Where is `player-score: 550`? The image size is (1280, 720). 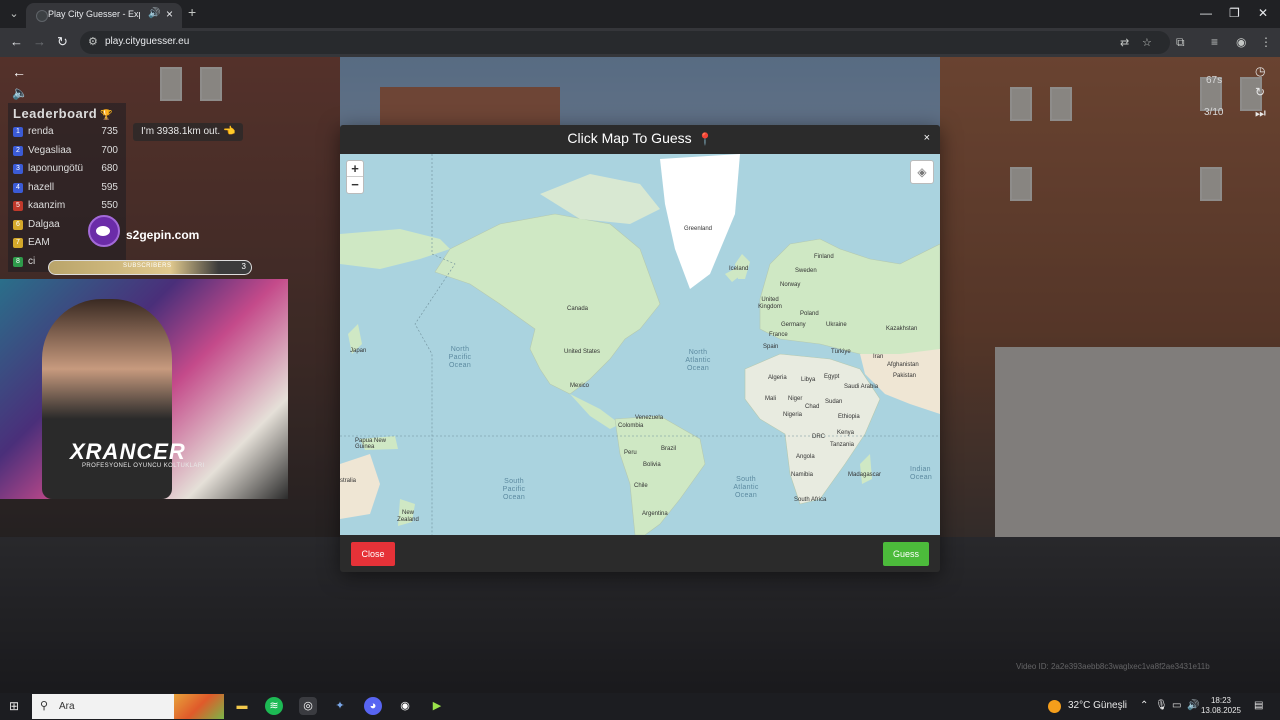 player-score: 550 is located at coordinates (109, 205).